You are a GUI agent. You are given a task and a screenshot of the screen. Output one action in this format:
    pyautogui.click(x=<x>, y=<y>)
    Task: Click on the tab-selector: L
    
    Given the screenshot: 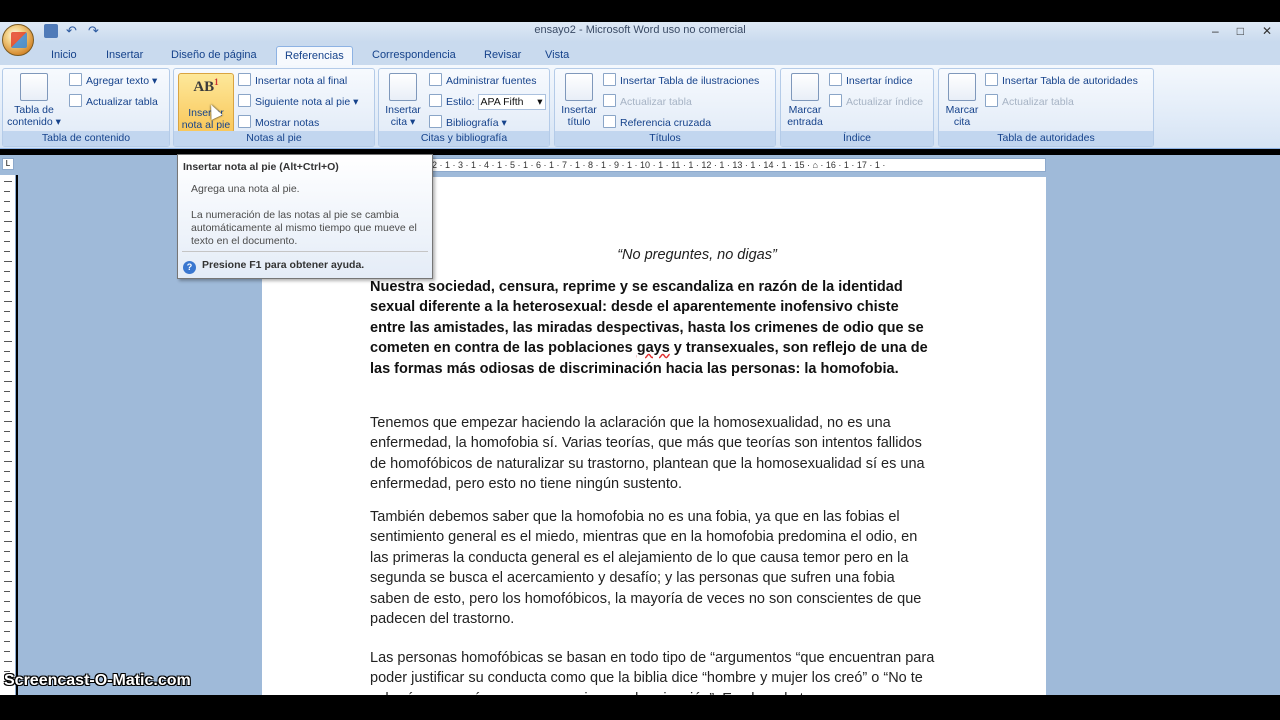 What is the action you would take?
    pyautogui.click(x=8, y=164)
    